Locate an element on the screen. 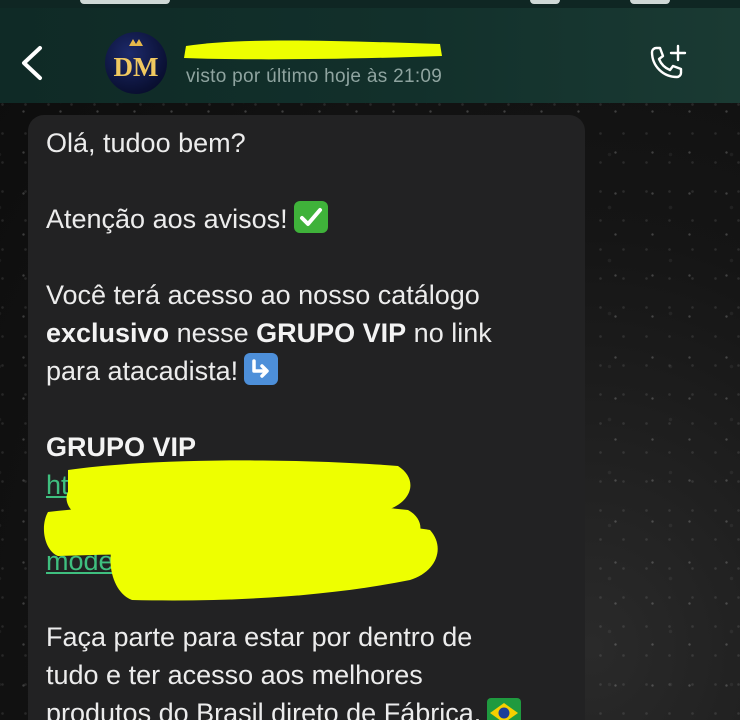 The image size is (740, 720). name-redaction-mark is located at coordinates (313, 50).